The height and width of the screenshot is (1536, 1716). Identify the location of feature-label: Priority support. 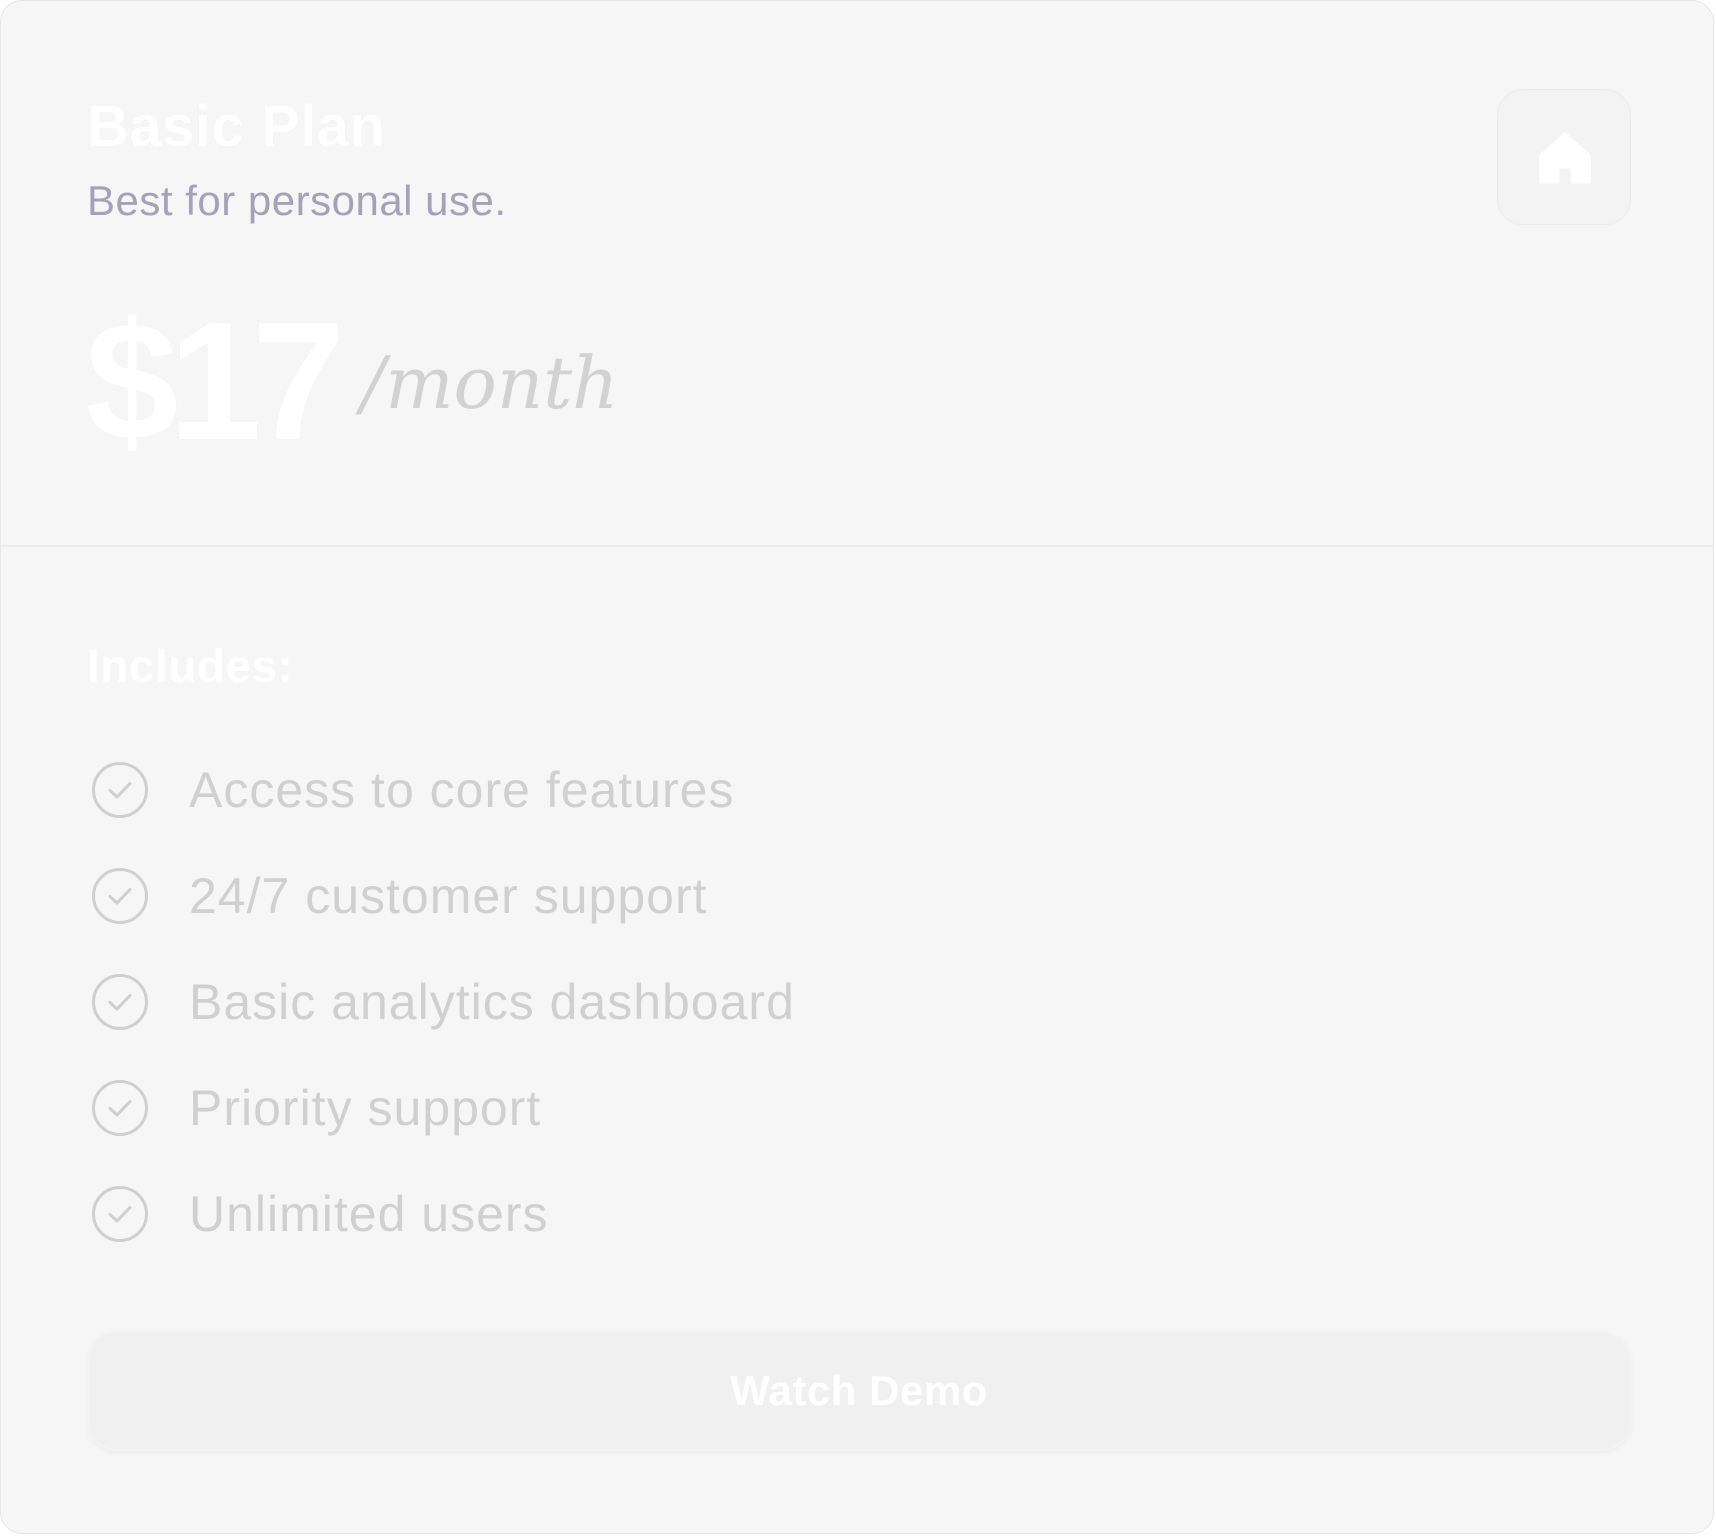
(365, 1108).